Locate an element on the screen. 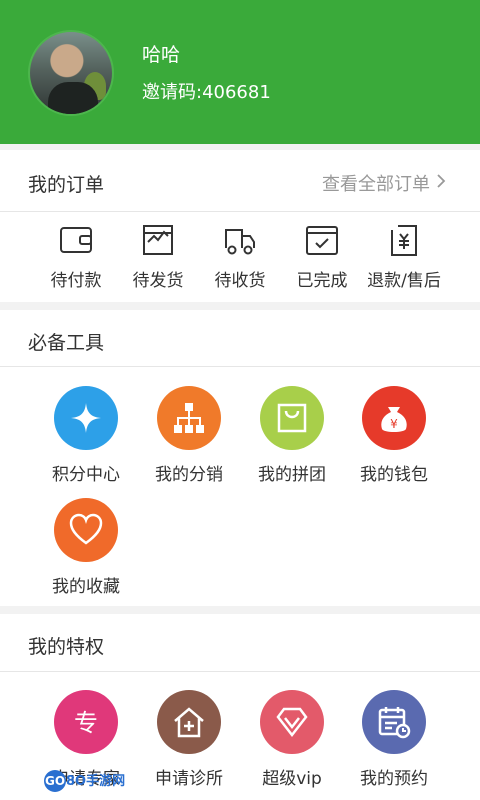 This screenshot has width=480, height=800. username: 哈哈 is located at coordinates (161, 55).